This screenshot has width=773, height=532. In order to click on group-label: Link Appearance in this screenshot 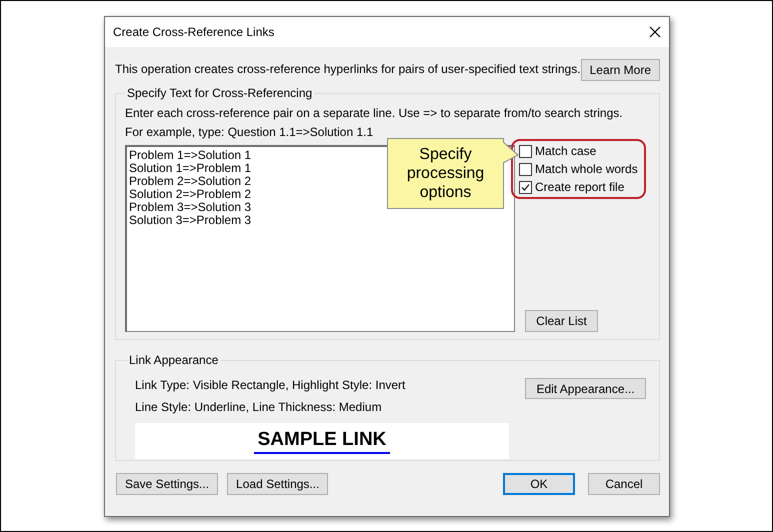, I will do `click(174, 360)`.